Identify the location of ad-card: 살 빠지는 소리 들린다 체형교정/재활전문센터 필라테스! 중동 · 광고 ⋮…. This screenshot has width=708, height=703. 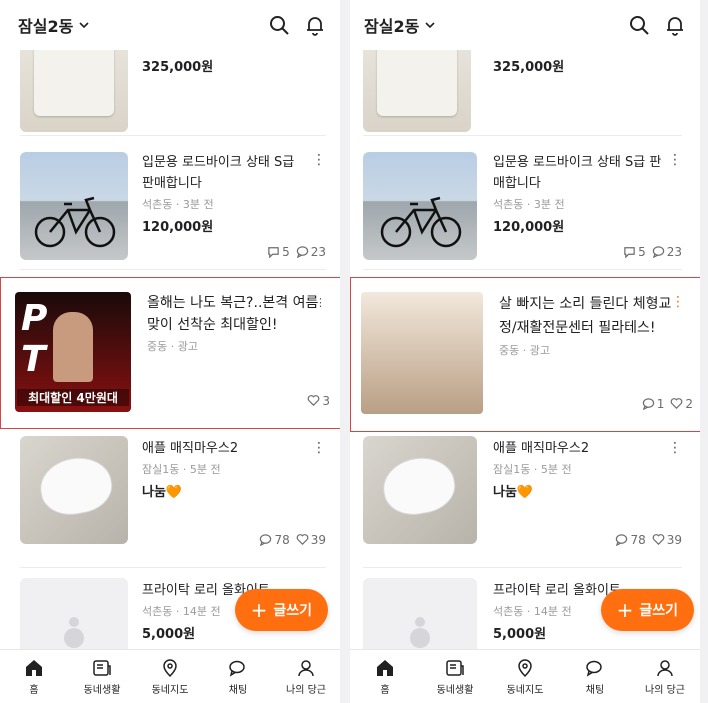
(525, 354).